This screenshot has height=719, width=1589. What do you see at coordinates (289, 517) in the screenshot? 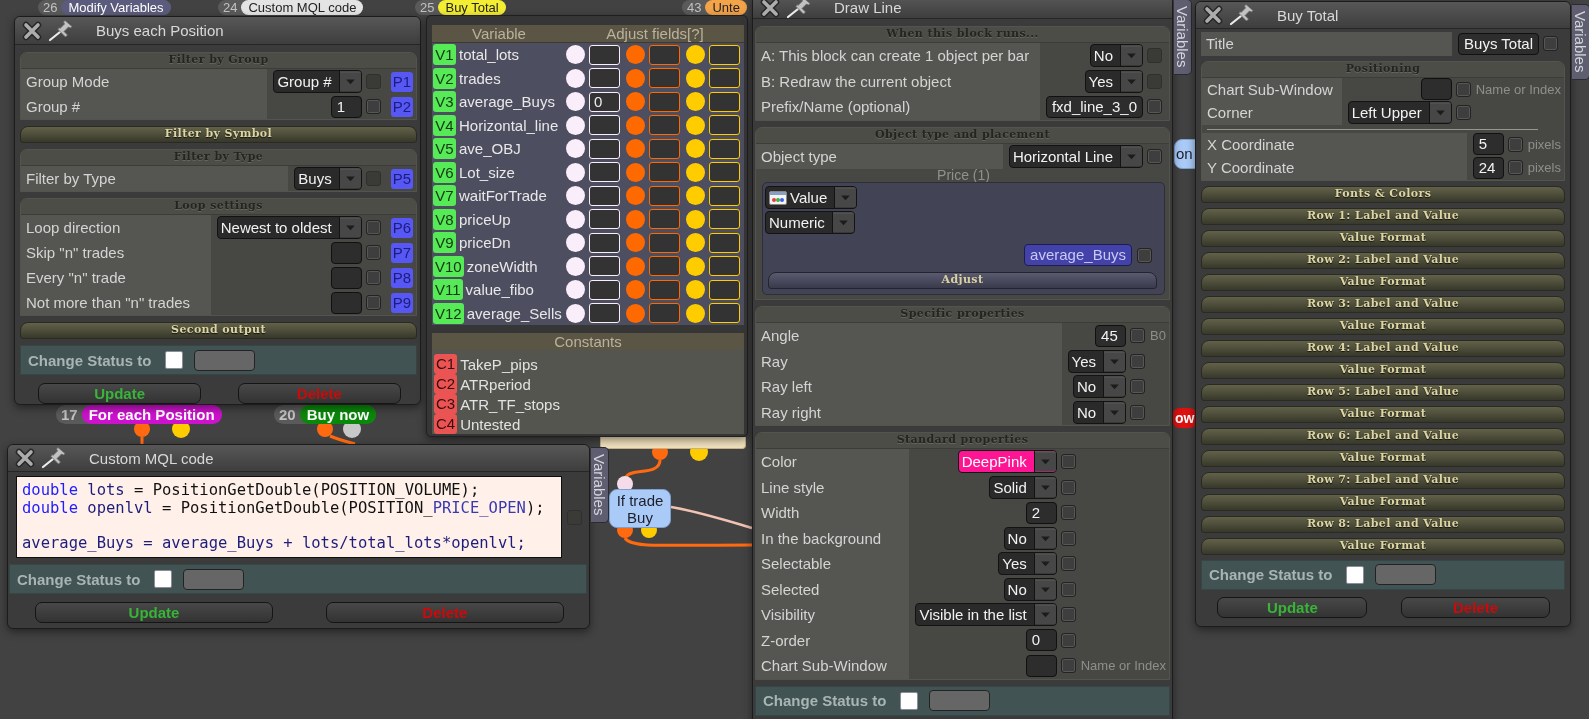
I see `code-editor: double lots = PositionGetDouble(POSITION_VOLUME); double openlvl = PositionGetDouble(POSITION_PRICE_OPEN); average_Buys = average_Buys + lots/total_lots*openlvl;` at bounding box center [289, 517].